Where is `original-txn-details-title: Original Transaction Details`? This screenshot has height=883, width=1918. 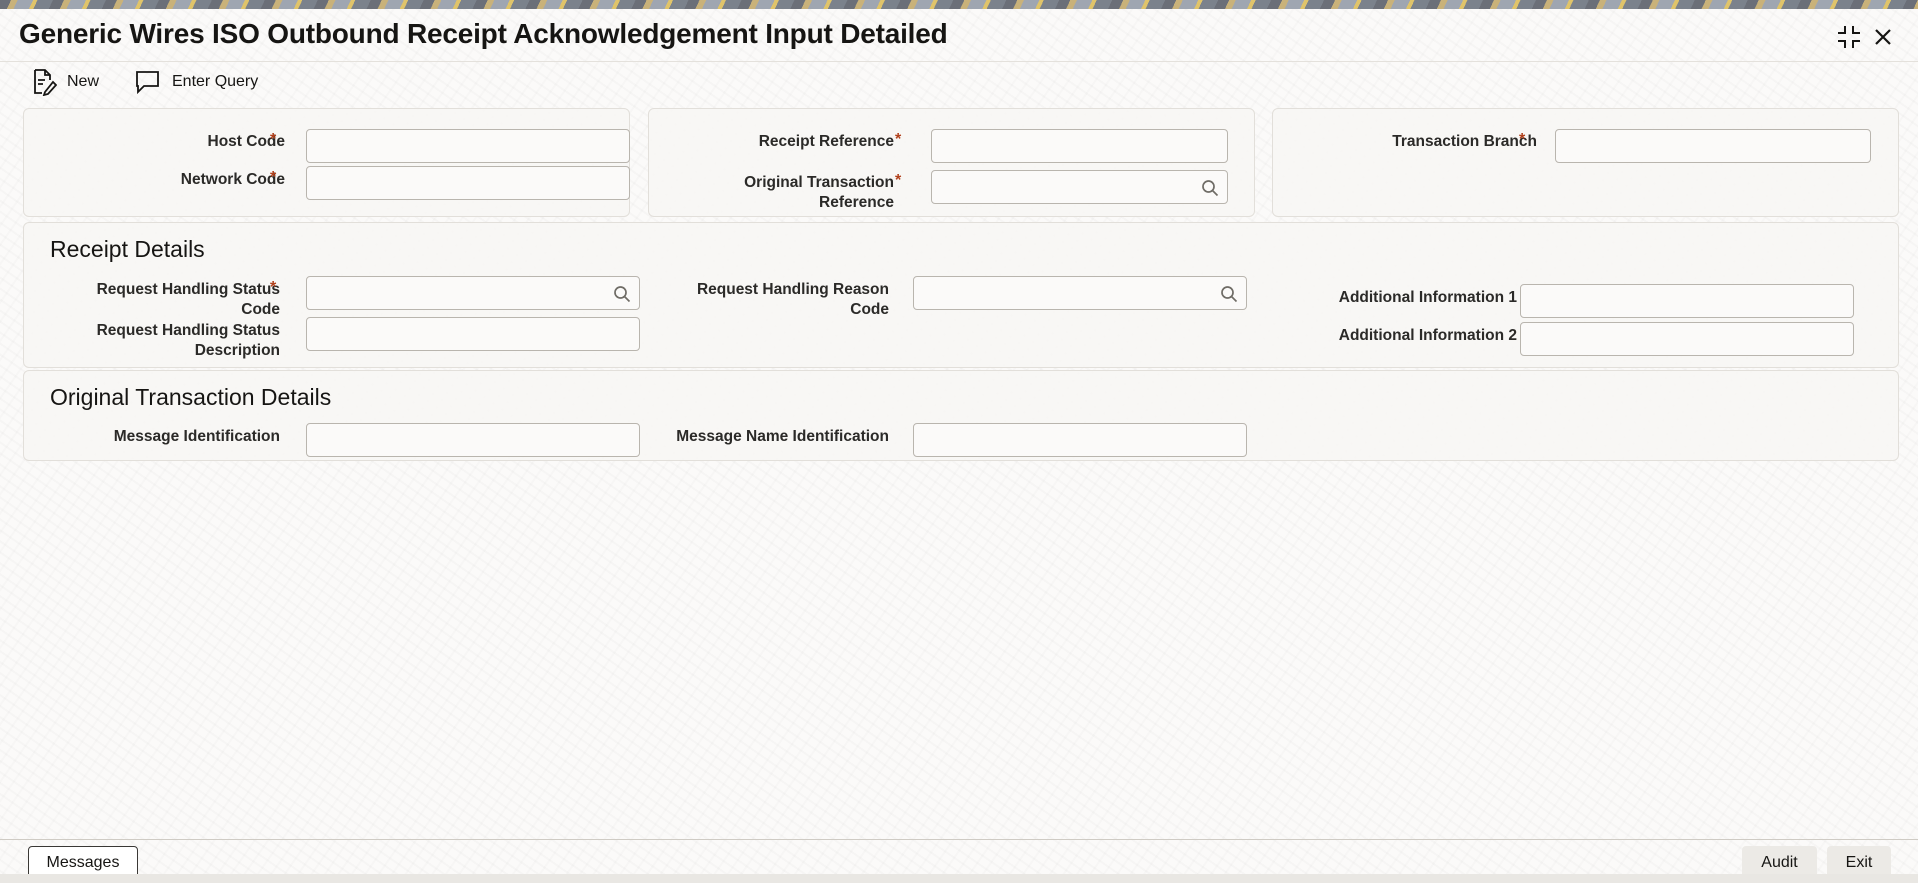 original-txn-details-title: Original Transaction Details is located at coordinates (191, 397).